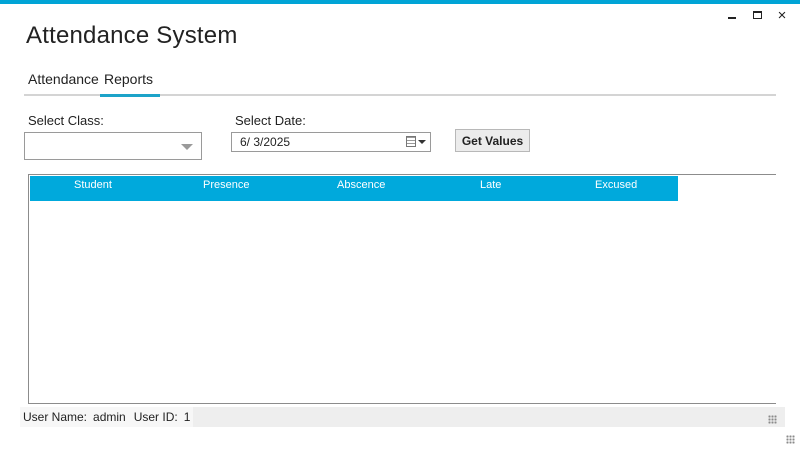  What do you see at coordinates (130, 95) in the screenshot?
I see `active-tab-indicator` at bounding box center [130, 95].